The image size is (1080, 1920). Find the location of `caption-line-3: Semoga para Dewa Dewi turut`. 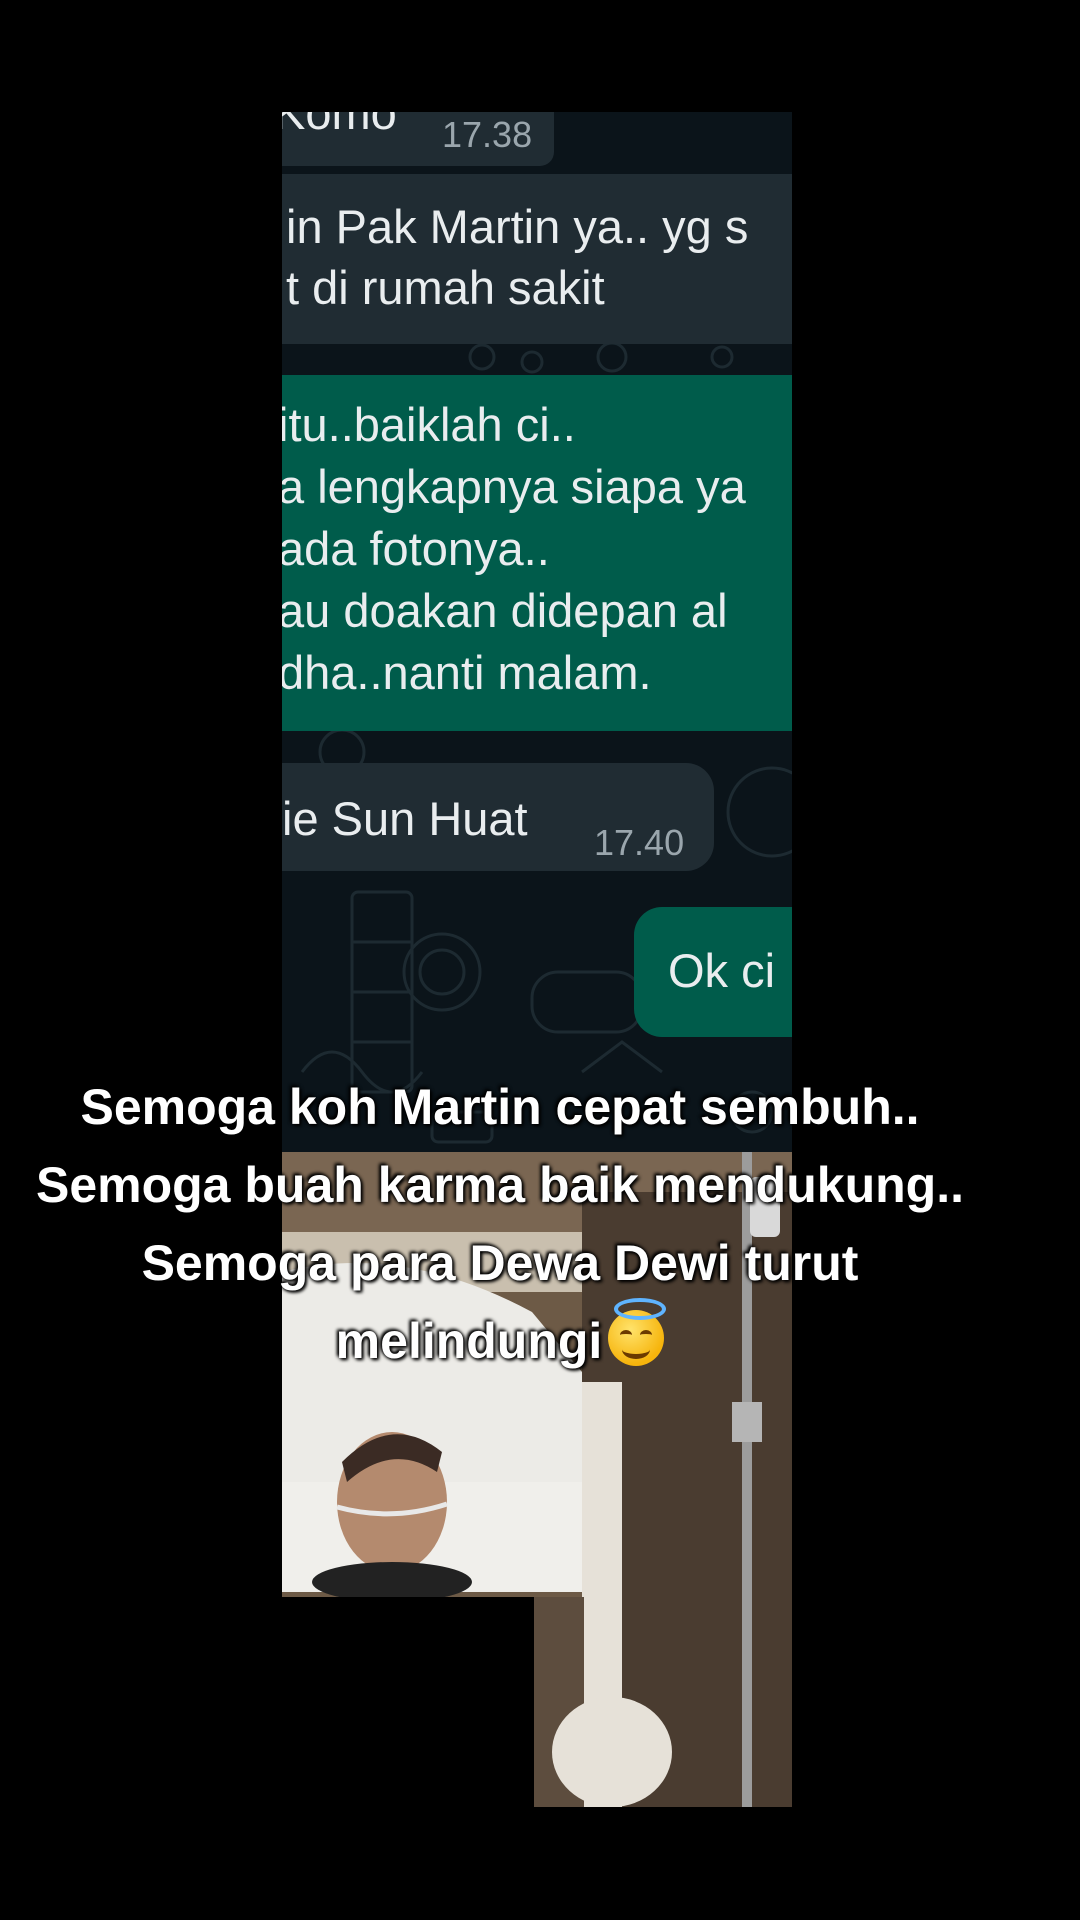

caption-line-3: Semoga para Dewa Dewi turut is located at coordinates (500, 1263).